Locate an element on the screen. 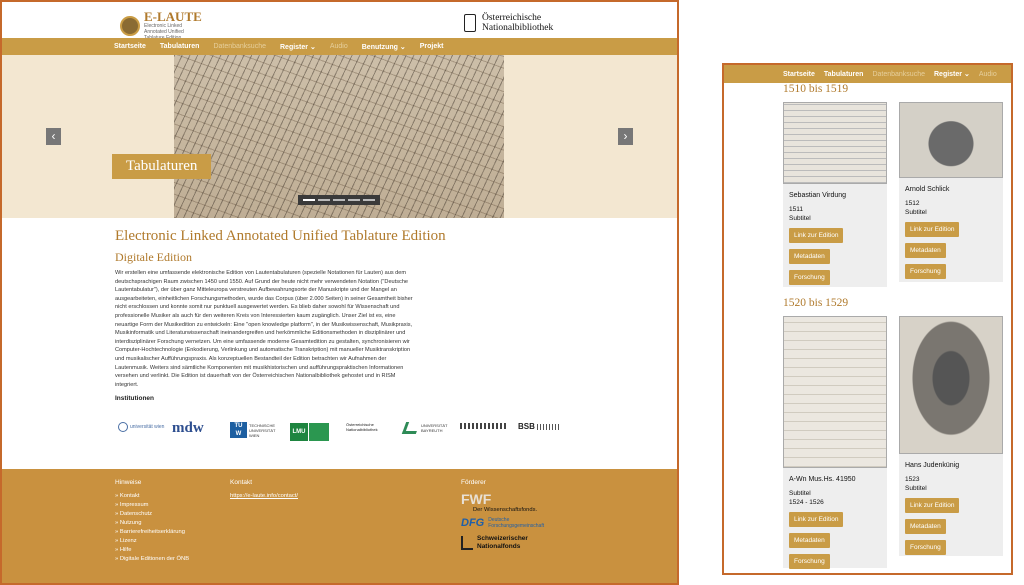 The width and height of the screenshot is (1024, 585). uniwien-seal-icon is located at coordinates (123, 427).